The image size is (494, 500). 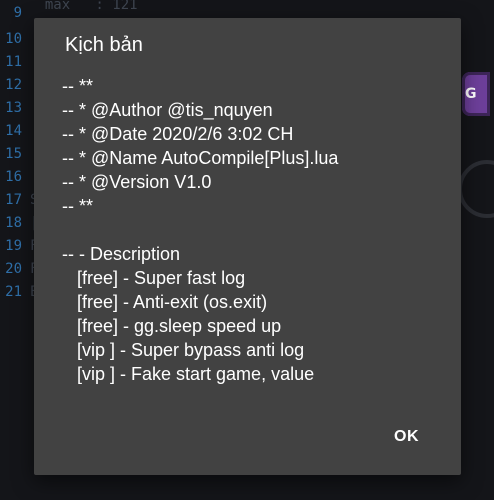 I want to click on line-number: 20, so click(x=13, y=269).